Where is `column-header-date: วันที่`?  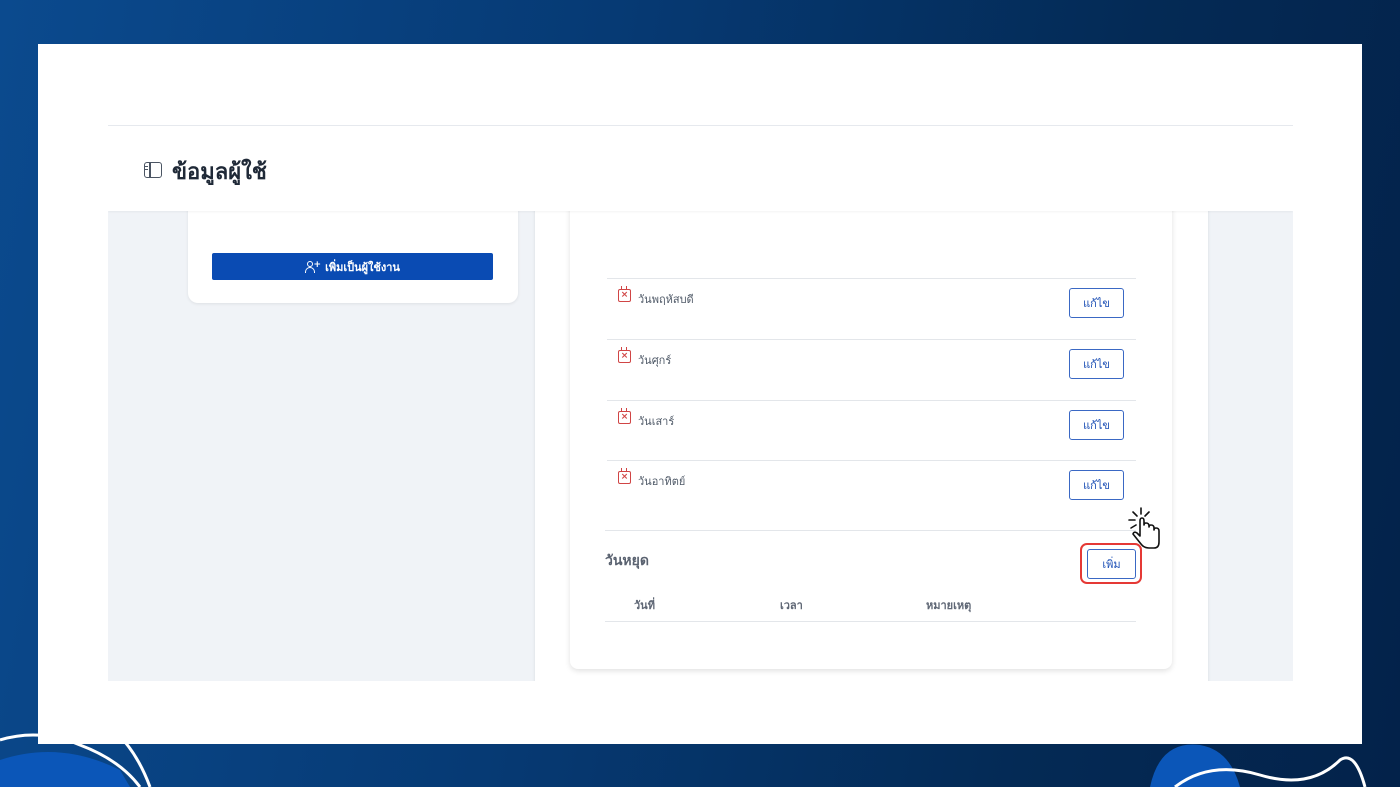 column-header-date: วันที่ is located at coordinates (644, 605).